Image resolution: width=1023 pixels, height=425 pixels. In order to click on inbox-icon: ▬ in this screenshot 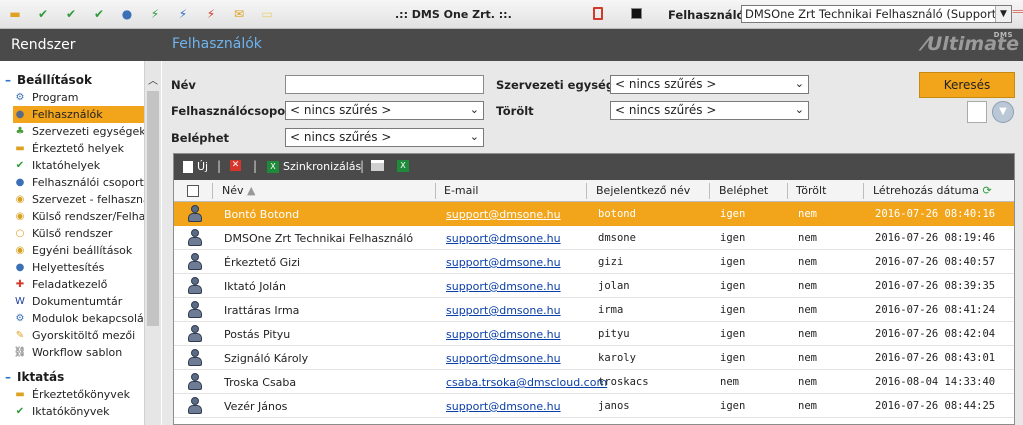, I will do `click(20, 148)`.